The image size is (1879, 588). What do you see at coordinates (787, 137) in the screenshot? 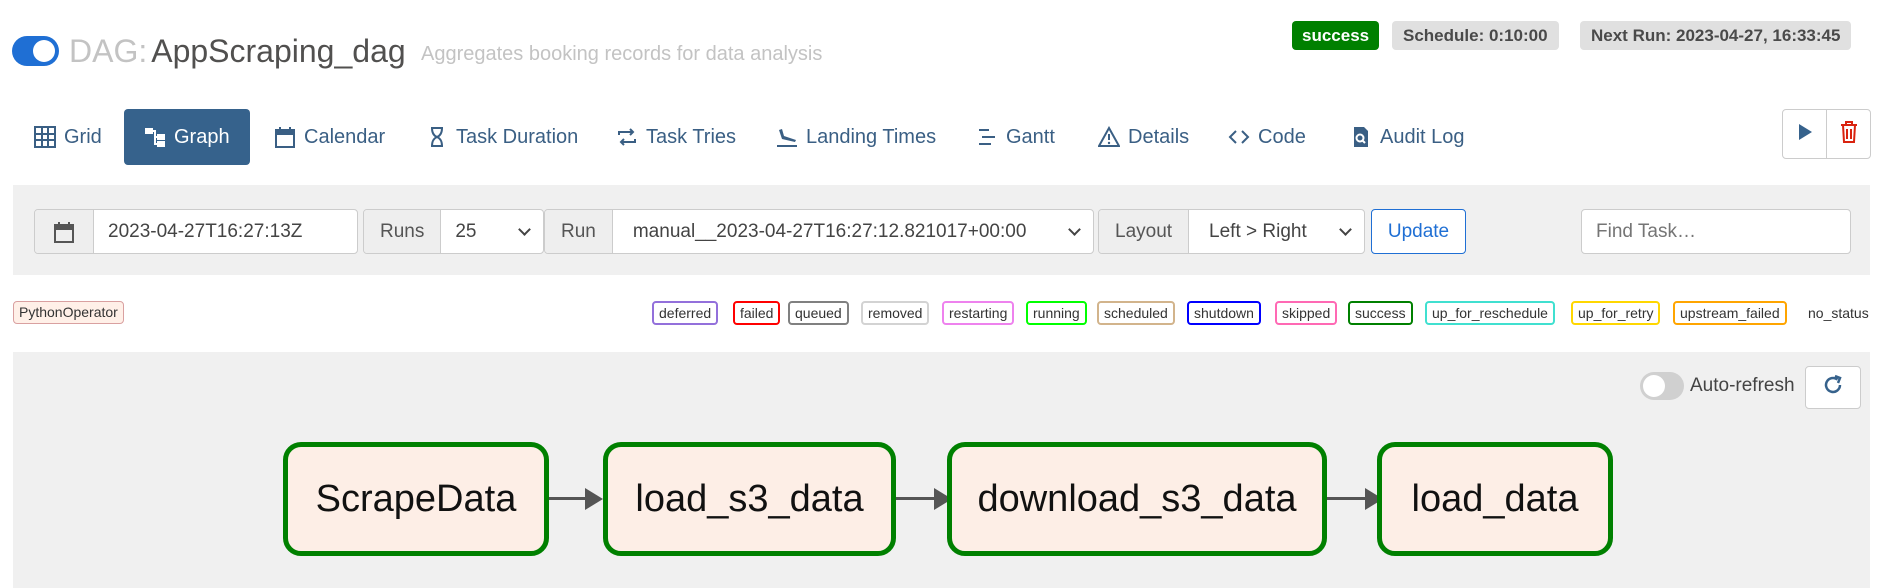
I see `plane-landing-icon` at bounding box center [787, 137].